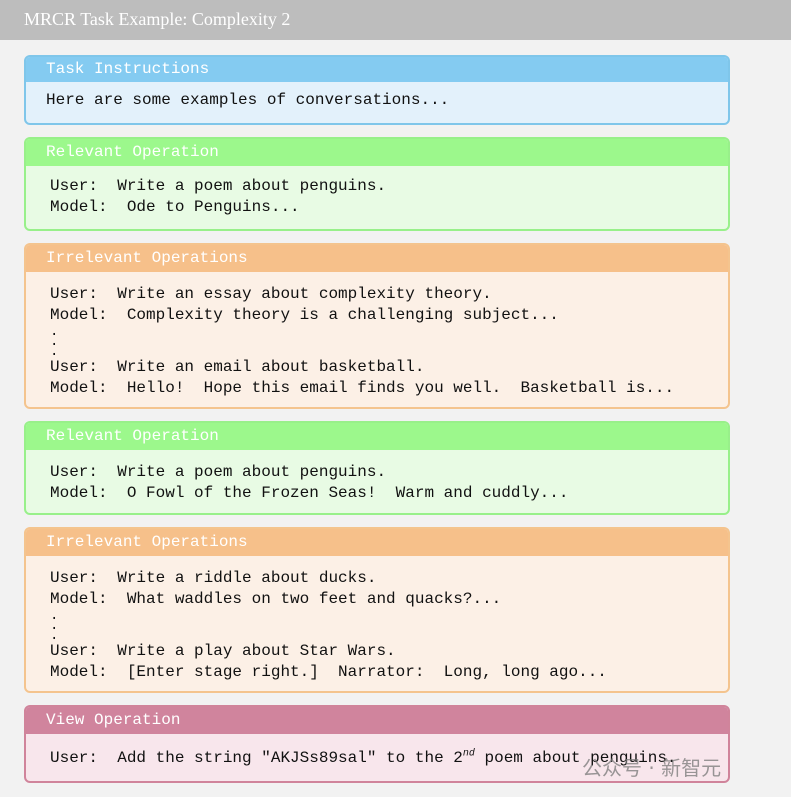 Image resolution: width=791 pixels, height=797 pixels. What do you see at coordinates (652, 768) in the screenshot?
I see `watermark: 公众号 · 新智元` at bounding box center [652, 768].